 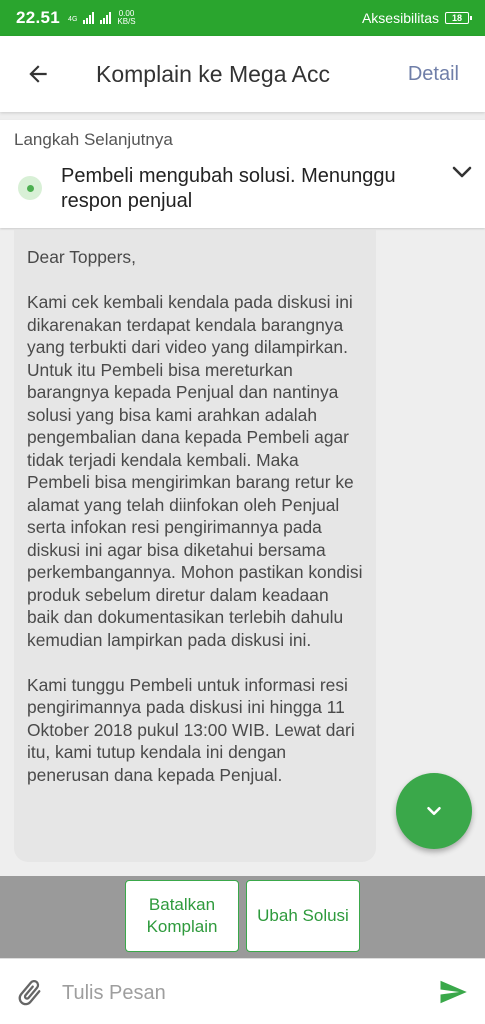 What do you see at coordinates (30, 188) in the screenshot?
I see `status-dot-icon` at bounding box center [30, 188].